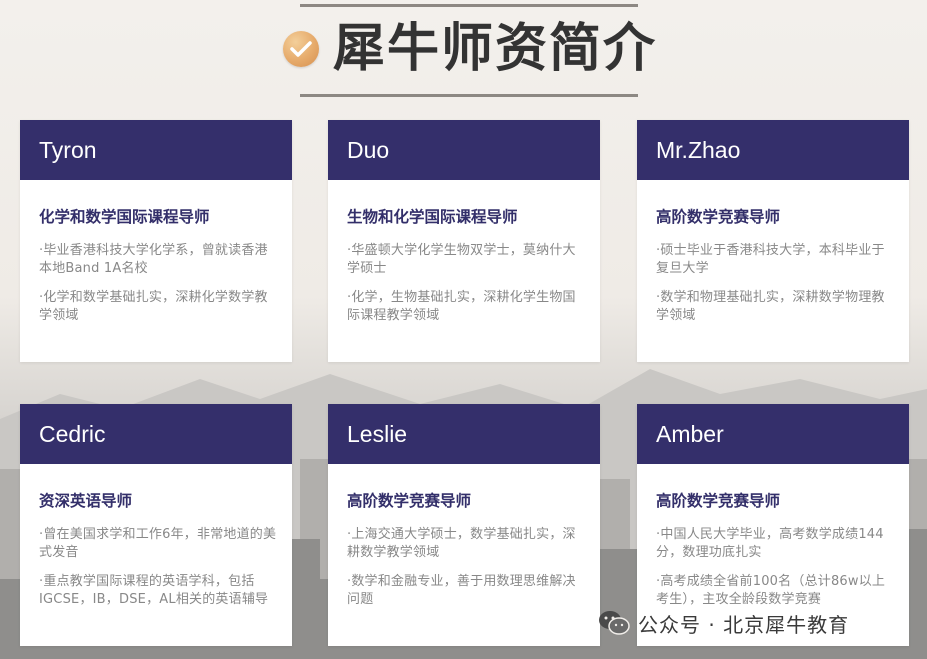 The width and height of the screenshot is (927, 659). Describe the element at coordinates (770, 543) in the screenshot. I see `teacher-bio-point: ·中国人民大学毕业，高考数学成绩144分，数理功底扎实` at that location.